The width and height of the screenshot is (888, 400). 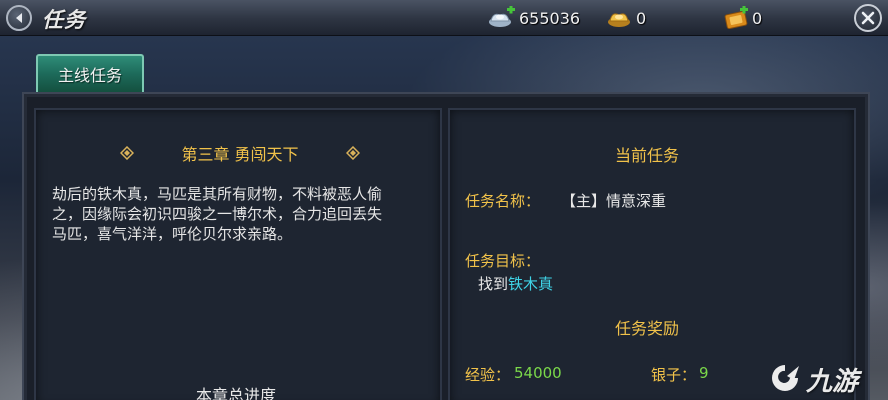 I want to click on currency-ticket: 0, so click(x=743, y=18).